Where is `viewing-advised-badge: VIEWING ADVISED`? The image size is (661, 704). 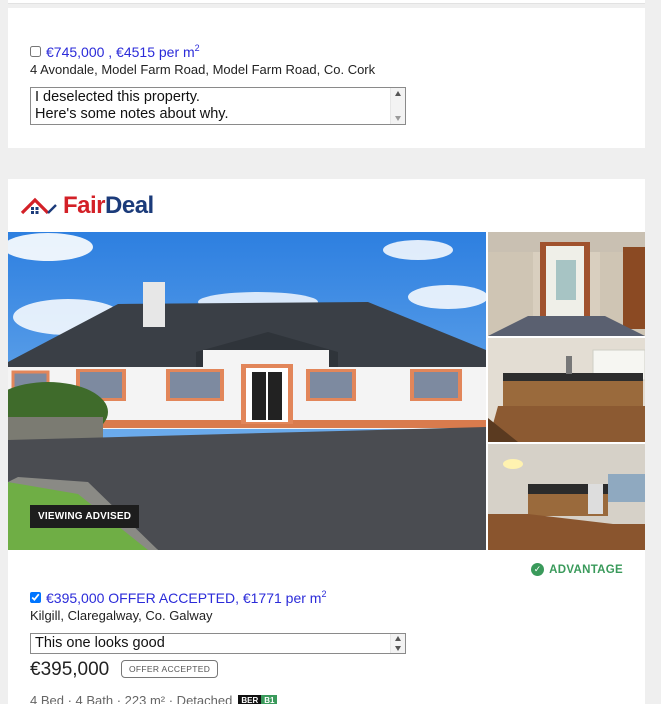 viewing-advised-badge: VIEWING ADVISED is located at coordinates (85, 516).